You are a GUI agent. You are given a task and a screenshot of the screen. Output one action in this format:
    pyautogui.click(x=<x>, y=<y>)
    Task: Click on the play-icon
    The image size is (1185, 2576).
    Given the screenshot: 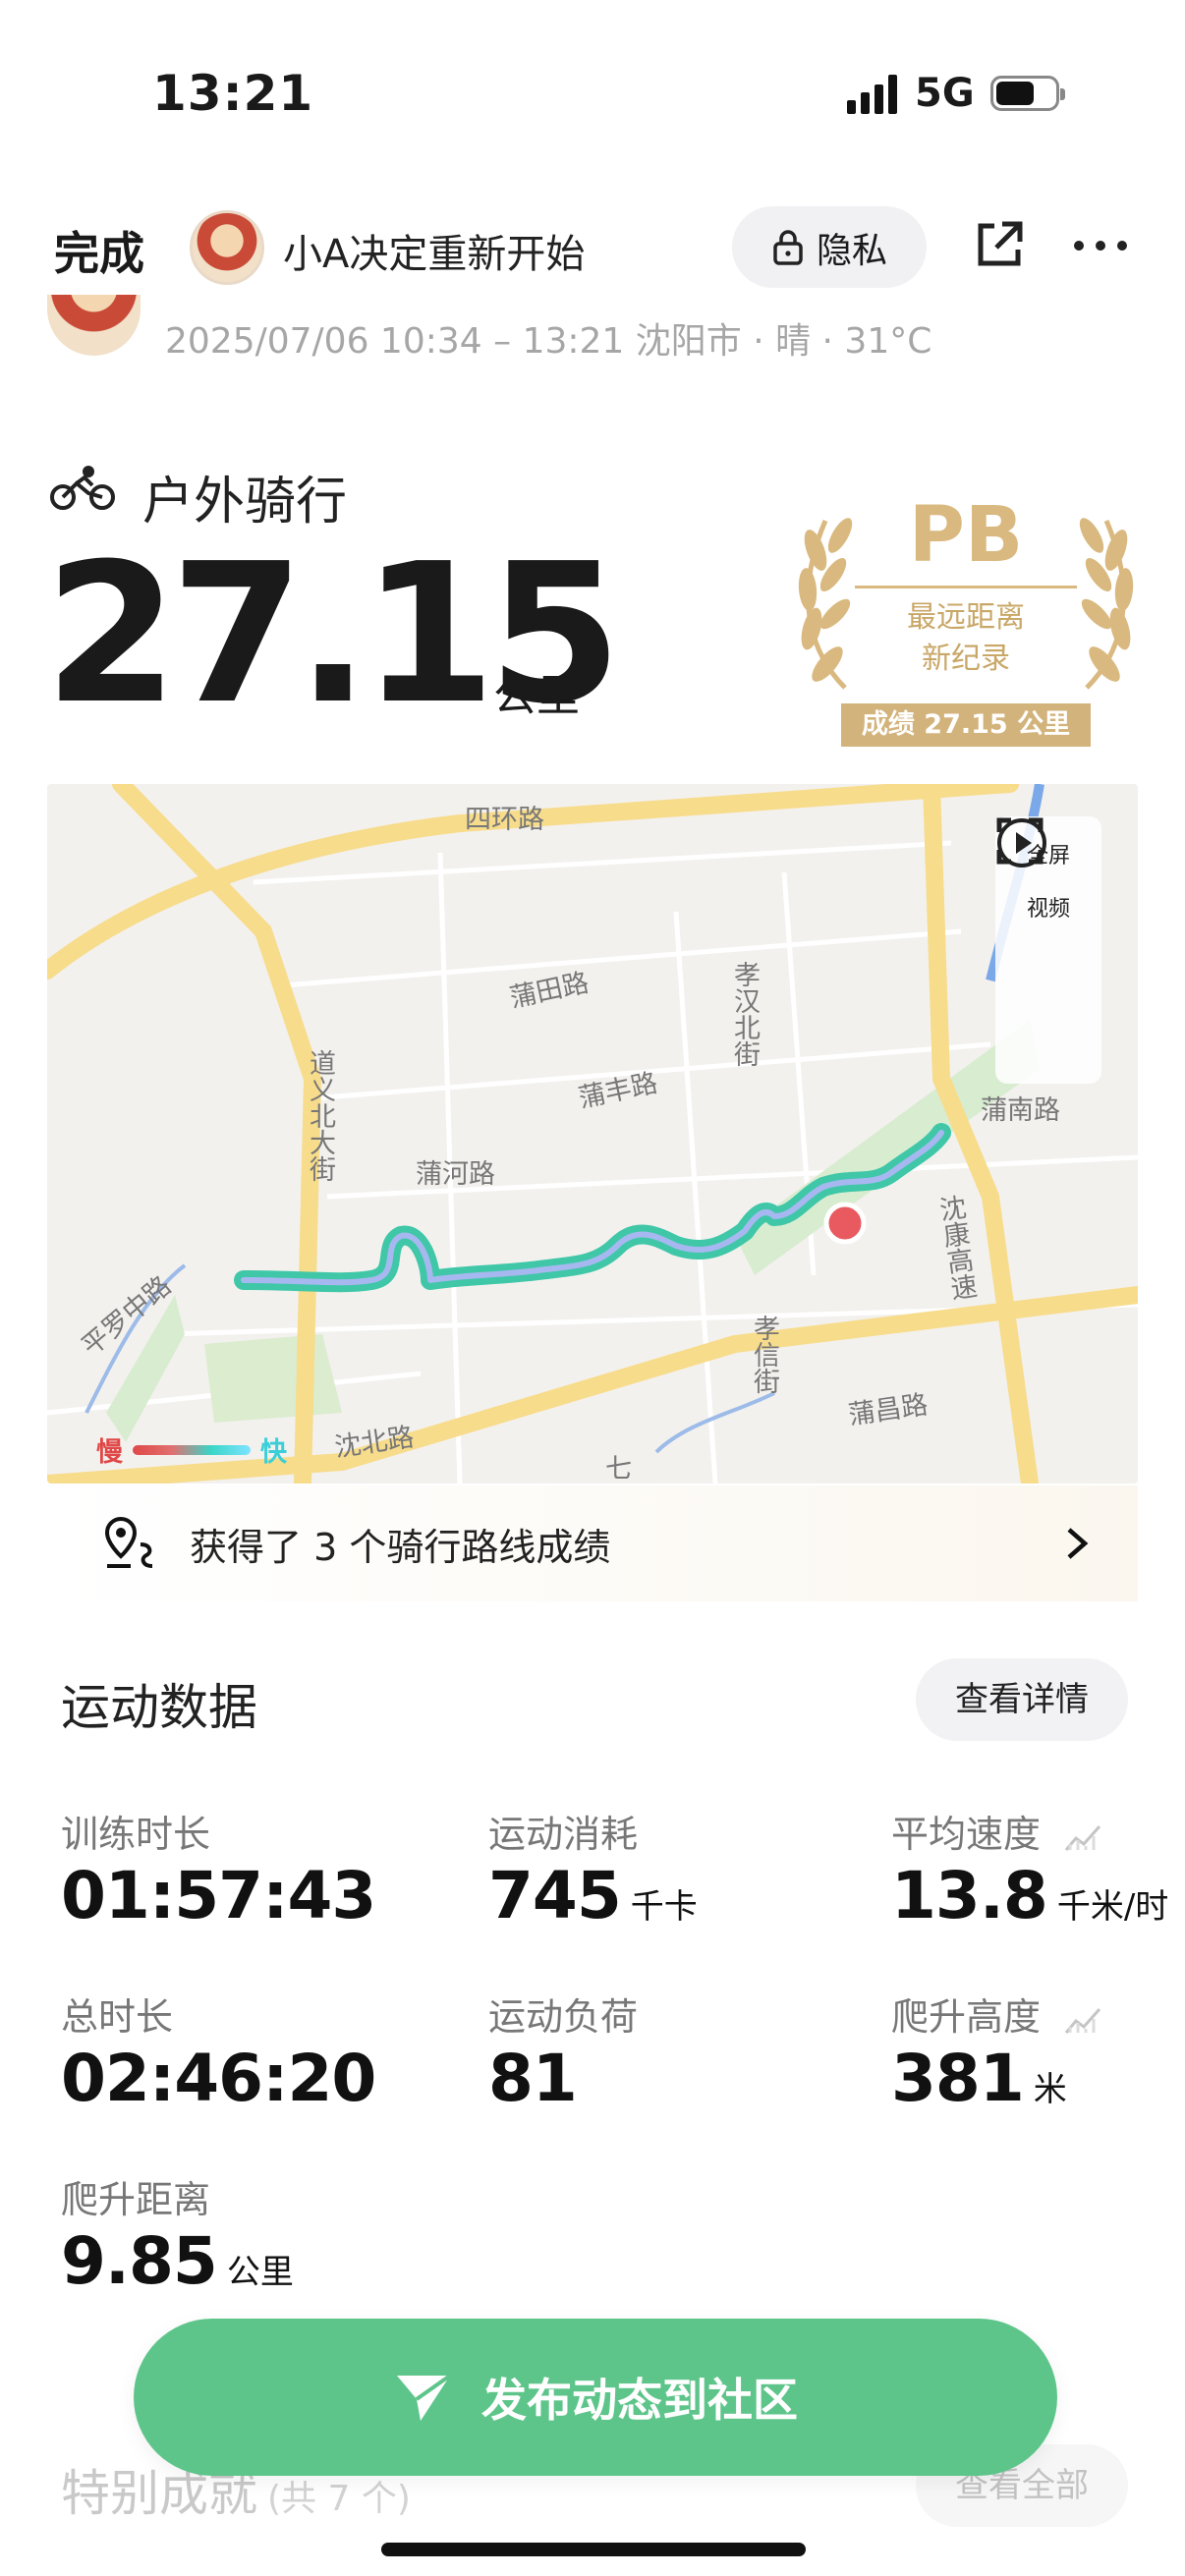 What is the action you would take?
    pyautogui.click(x=1022, y=843)
    